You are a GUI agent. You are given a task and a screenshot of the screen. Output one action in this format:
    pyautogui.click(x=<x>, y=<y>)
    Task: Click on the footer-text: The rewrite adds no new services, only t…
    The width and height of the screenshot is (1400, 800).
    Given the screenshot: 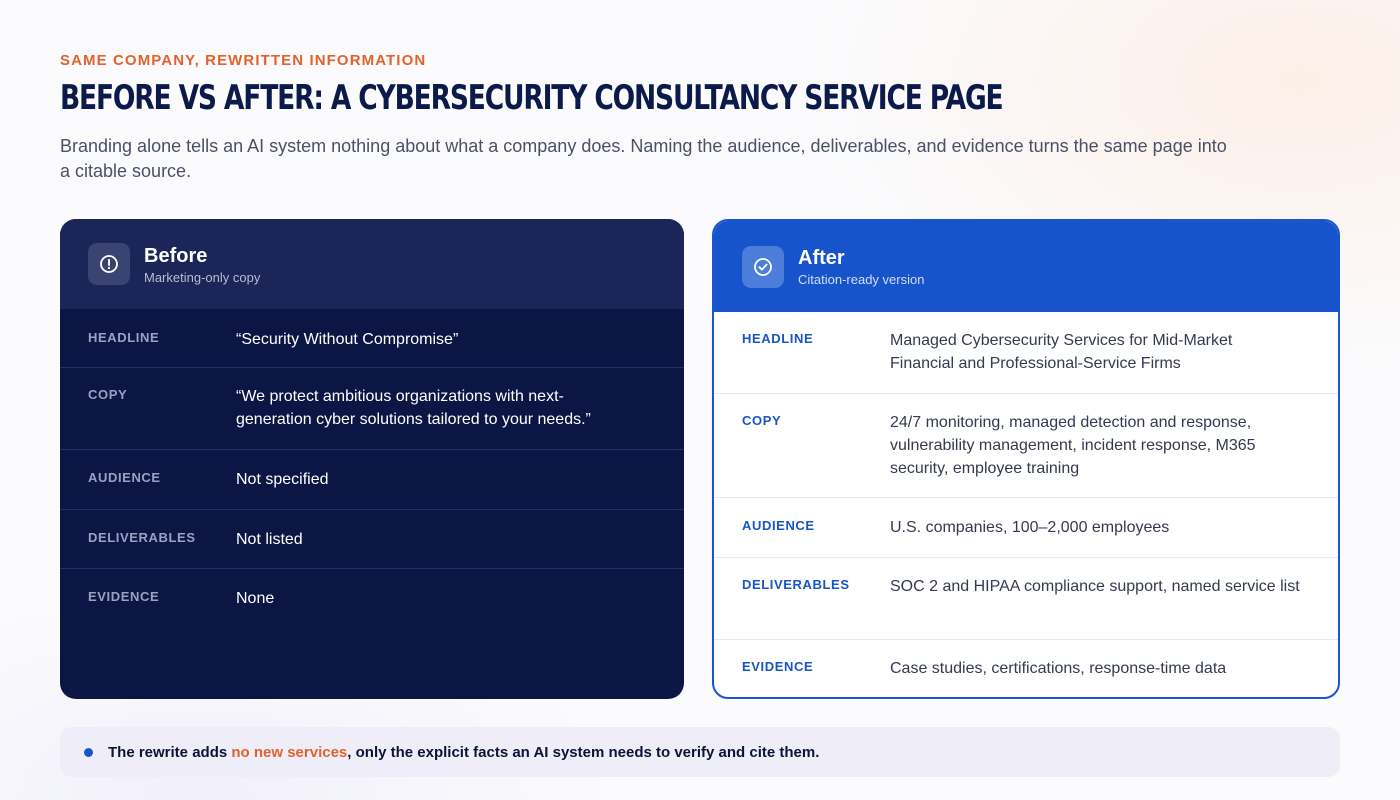 What is the action you would take?
    pyautogui.click(x=463, y=752)
    